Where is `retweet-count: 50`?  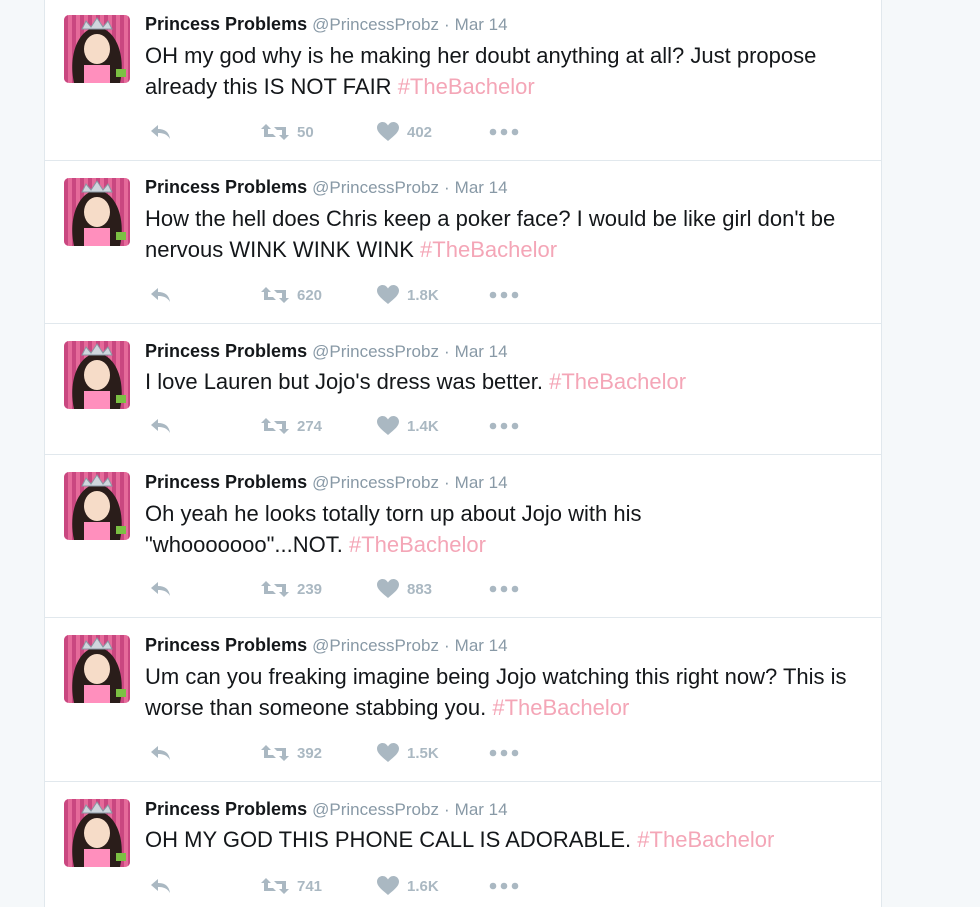
retweet-count: 50 is located at coordinates (305, 132).